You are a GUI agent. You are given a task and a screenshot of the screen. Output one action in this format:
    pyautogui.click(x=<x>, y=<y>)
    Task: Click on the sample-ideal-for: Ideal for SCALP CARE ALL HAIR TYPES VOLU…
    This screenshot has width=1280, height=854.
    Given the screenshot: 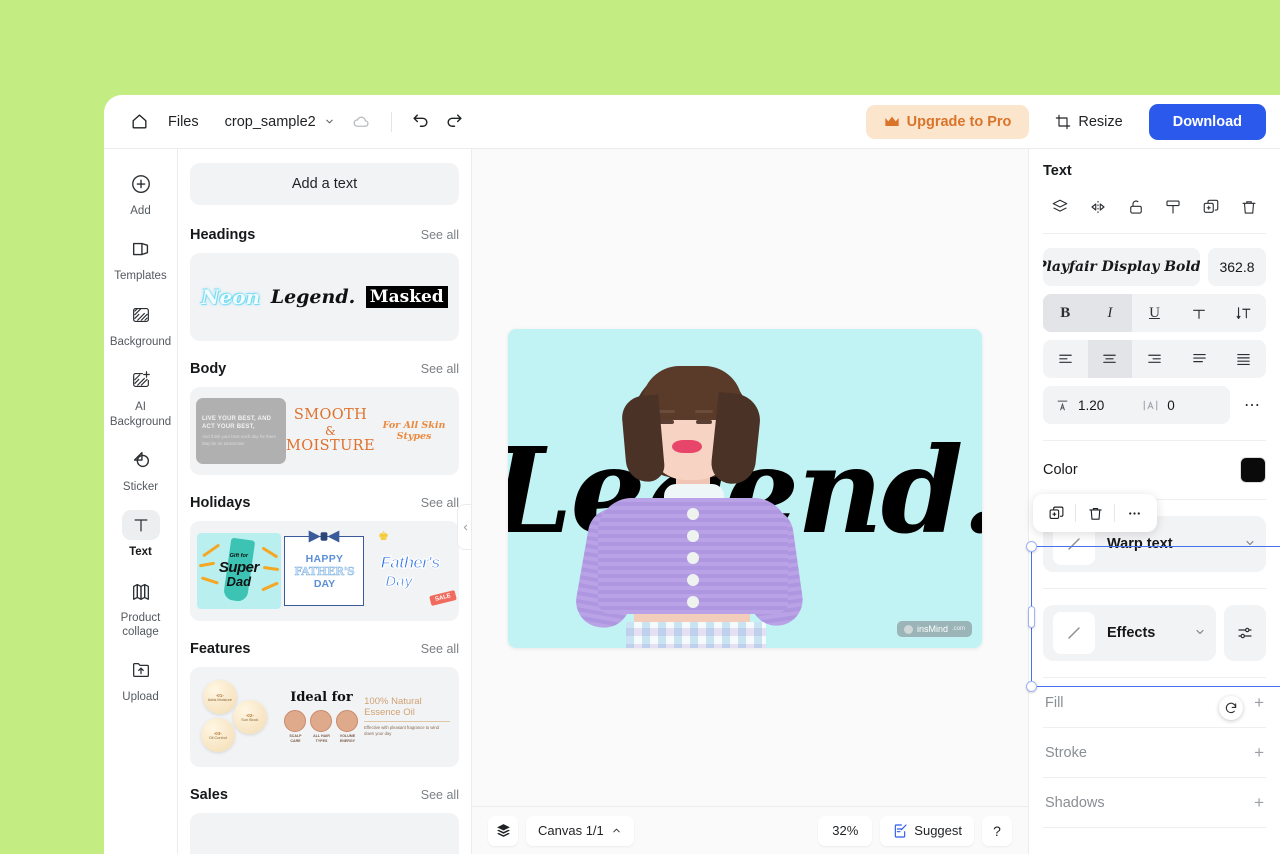 What is the action you would take?
    pyautogui.click(x=321, y=716)
    